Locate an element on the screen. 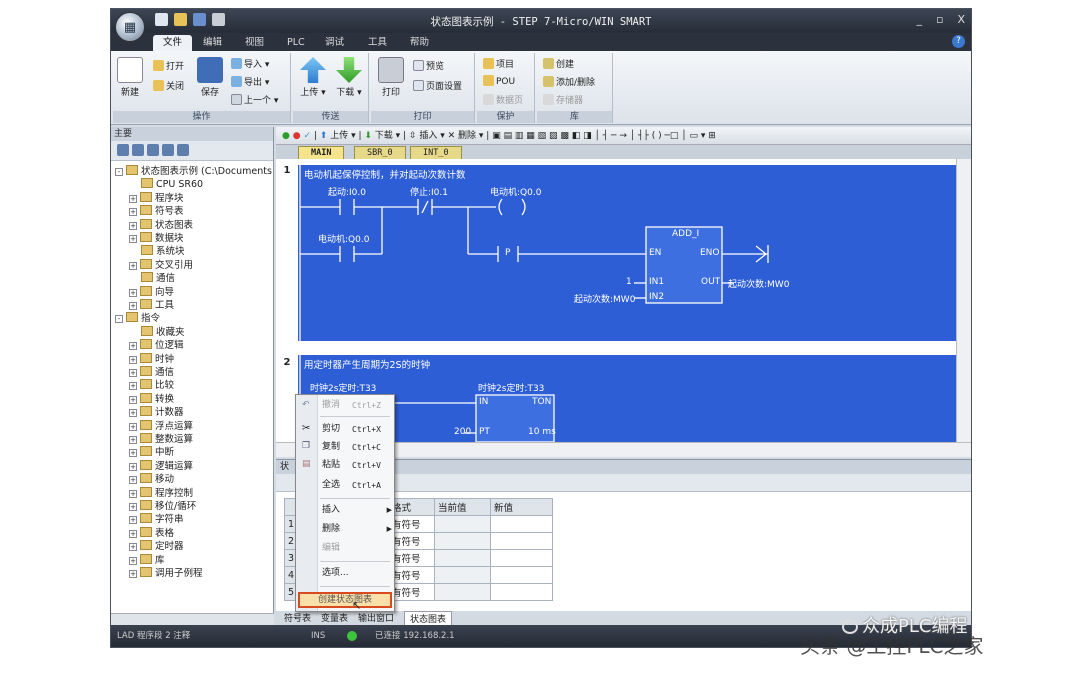 Image resolution: width=1080 pixels, height=675 pixels. tree-item: + 转换 is located at coordinates (151, 399).